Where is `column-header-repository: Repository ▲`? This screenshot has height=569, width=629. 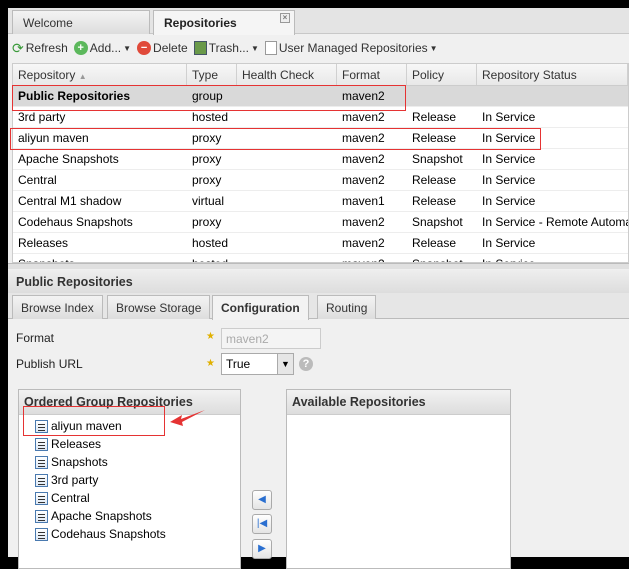
column-header-repository: Repository ▲ is located at coordinates (100, 74).